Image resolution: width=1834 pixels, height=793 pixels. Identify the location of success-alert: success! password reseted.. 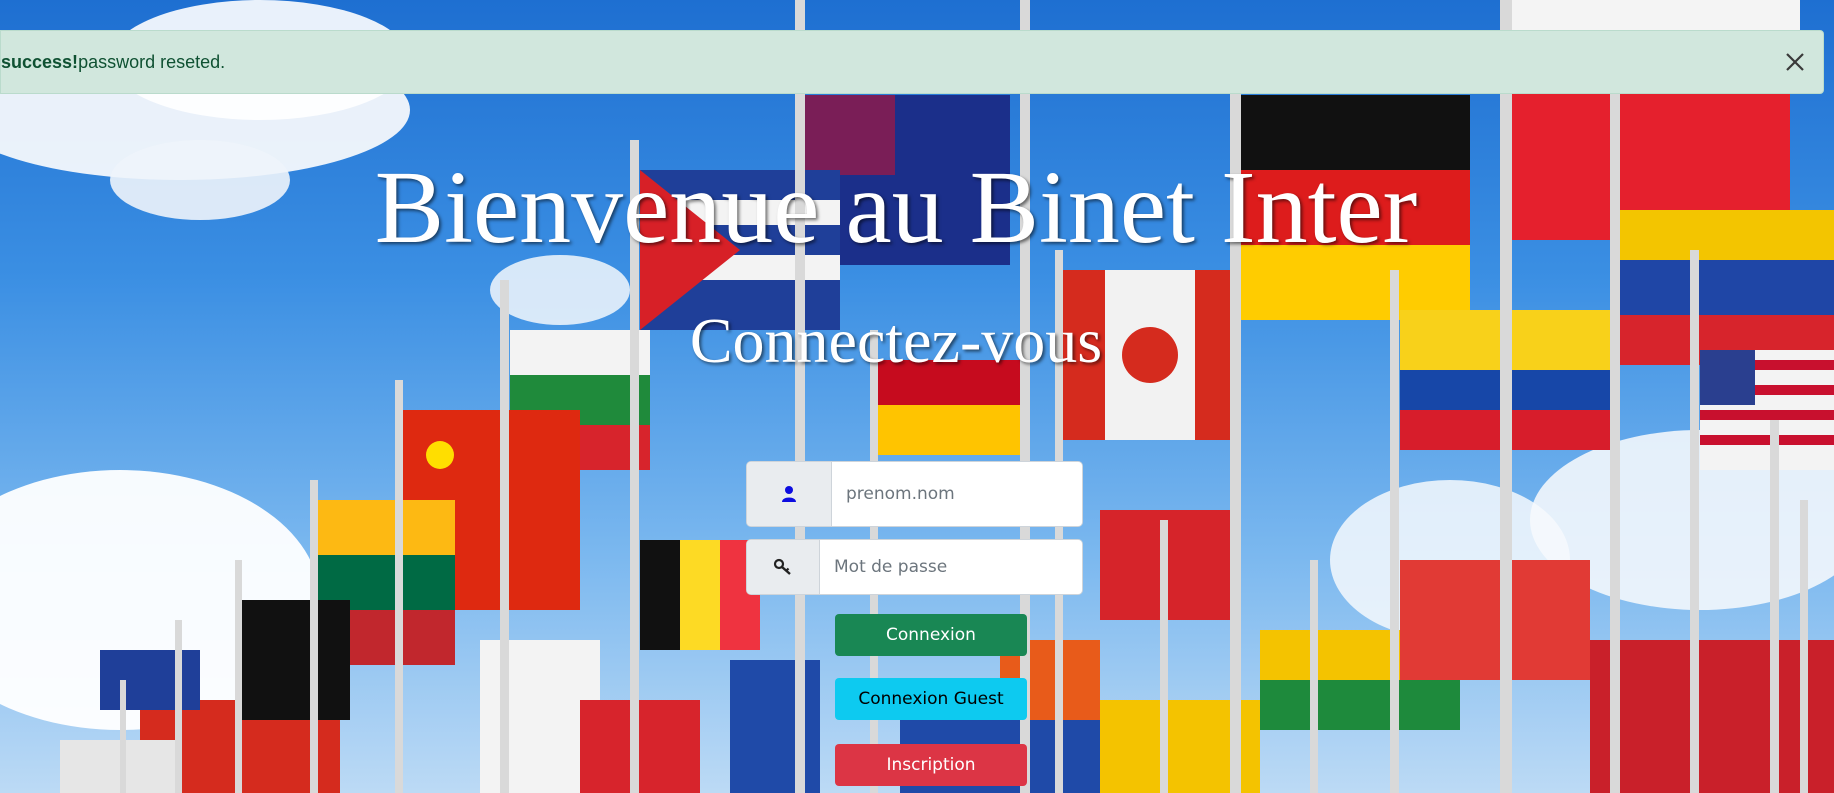
(912, 62).